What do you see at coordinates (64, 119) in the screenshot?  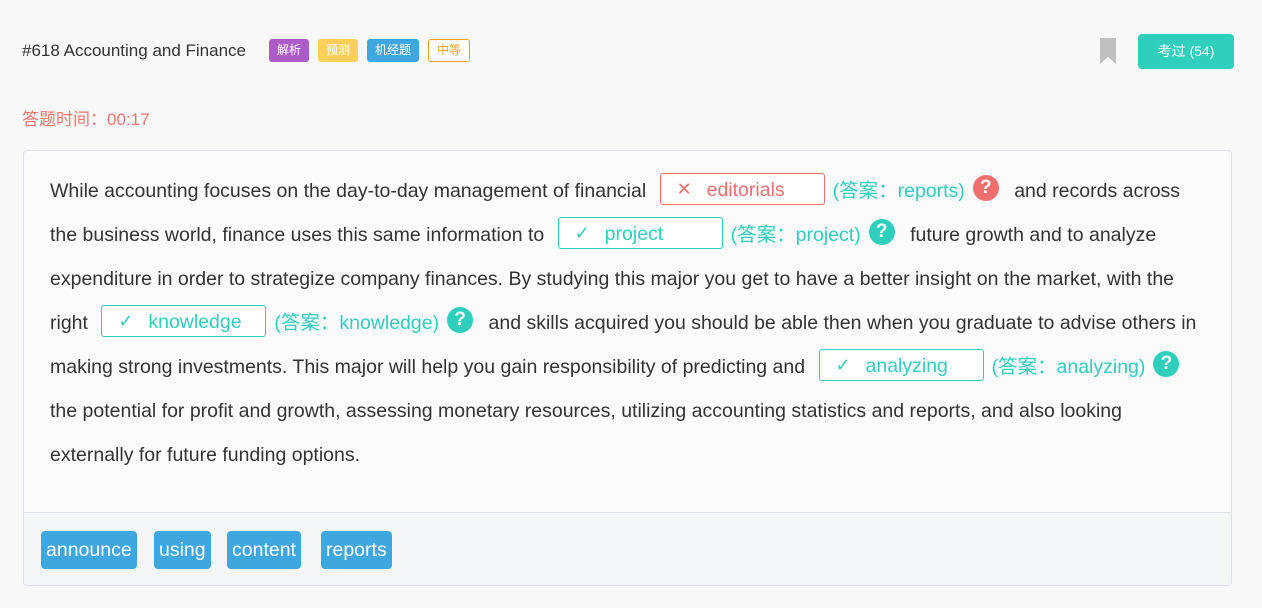 I see `timer-label: 答题时间：` at bounding box center [64, 119].